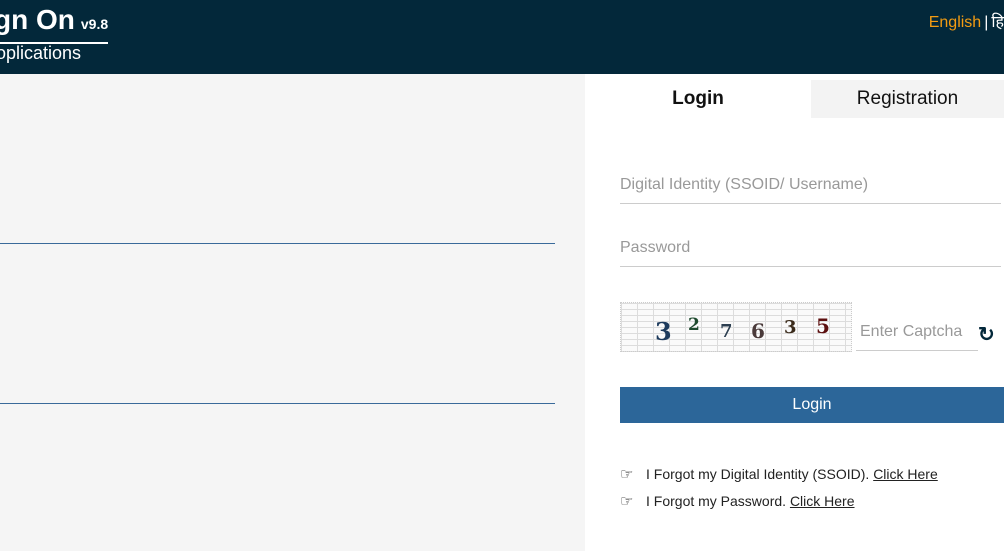  What do you see at coordinates (812, 405) in the screenshot?
I see `login-button: Login` at bounding box center [812, 405].